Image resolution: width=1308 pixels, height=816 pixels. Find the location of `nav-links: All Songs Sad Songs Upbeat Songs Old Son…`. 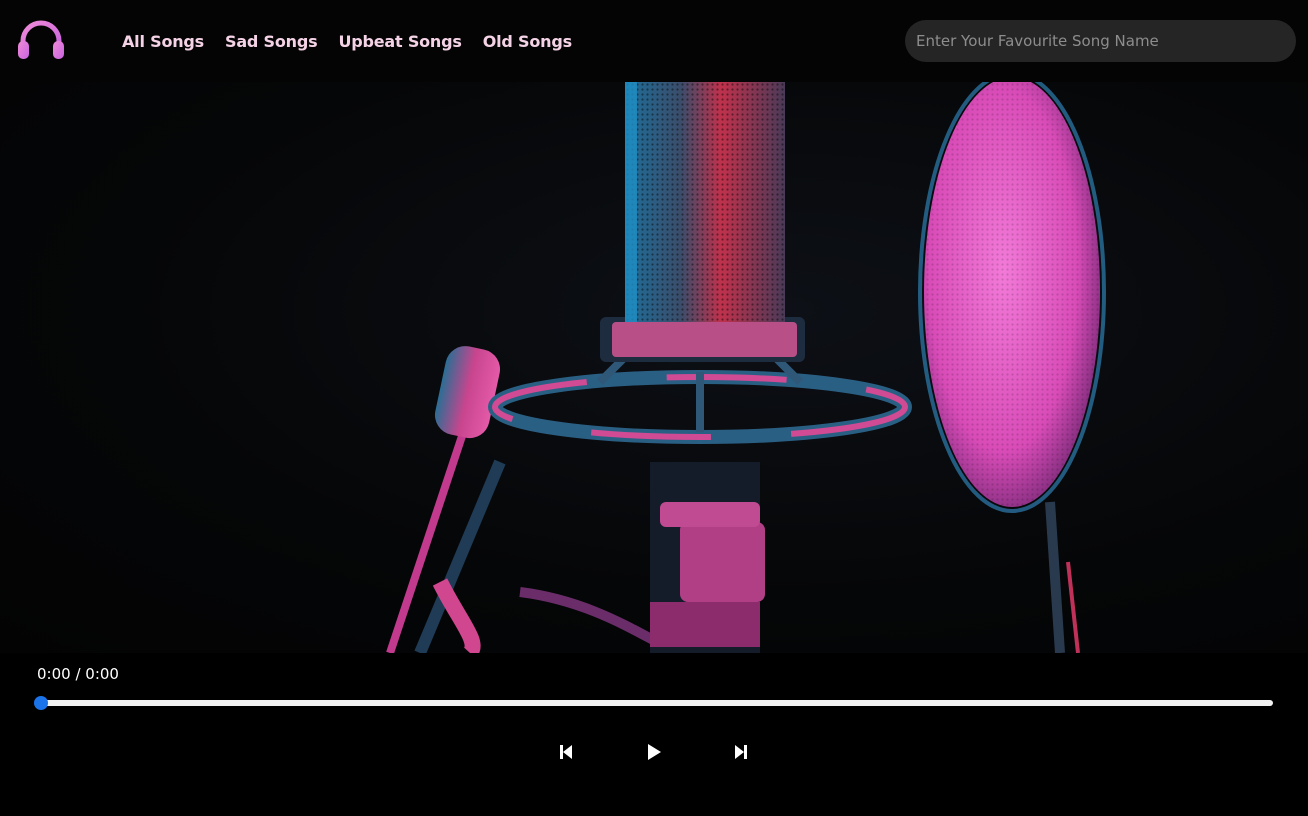

nav-links: All Songs Sad Songs Upbeat Songs Old Son… is located at coordinates (347, 41).